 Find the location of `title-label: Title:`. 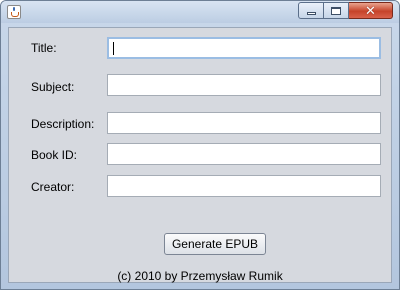

title-label: Title: is located at coordinates (44, 48).